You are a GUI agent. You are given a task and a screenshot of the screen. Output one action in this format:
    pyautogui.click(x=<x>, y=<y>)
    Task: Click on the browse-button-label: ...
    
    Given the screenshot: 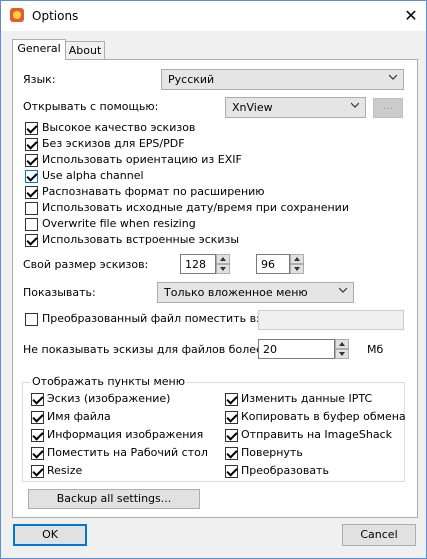 What is the action you would take?
    pyautogui.click(x=388, y=105)
    